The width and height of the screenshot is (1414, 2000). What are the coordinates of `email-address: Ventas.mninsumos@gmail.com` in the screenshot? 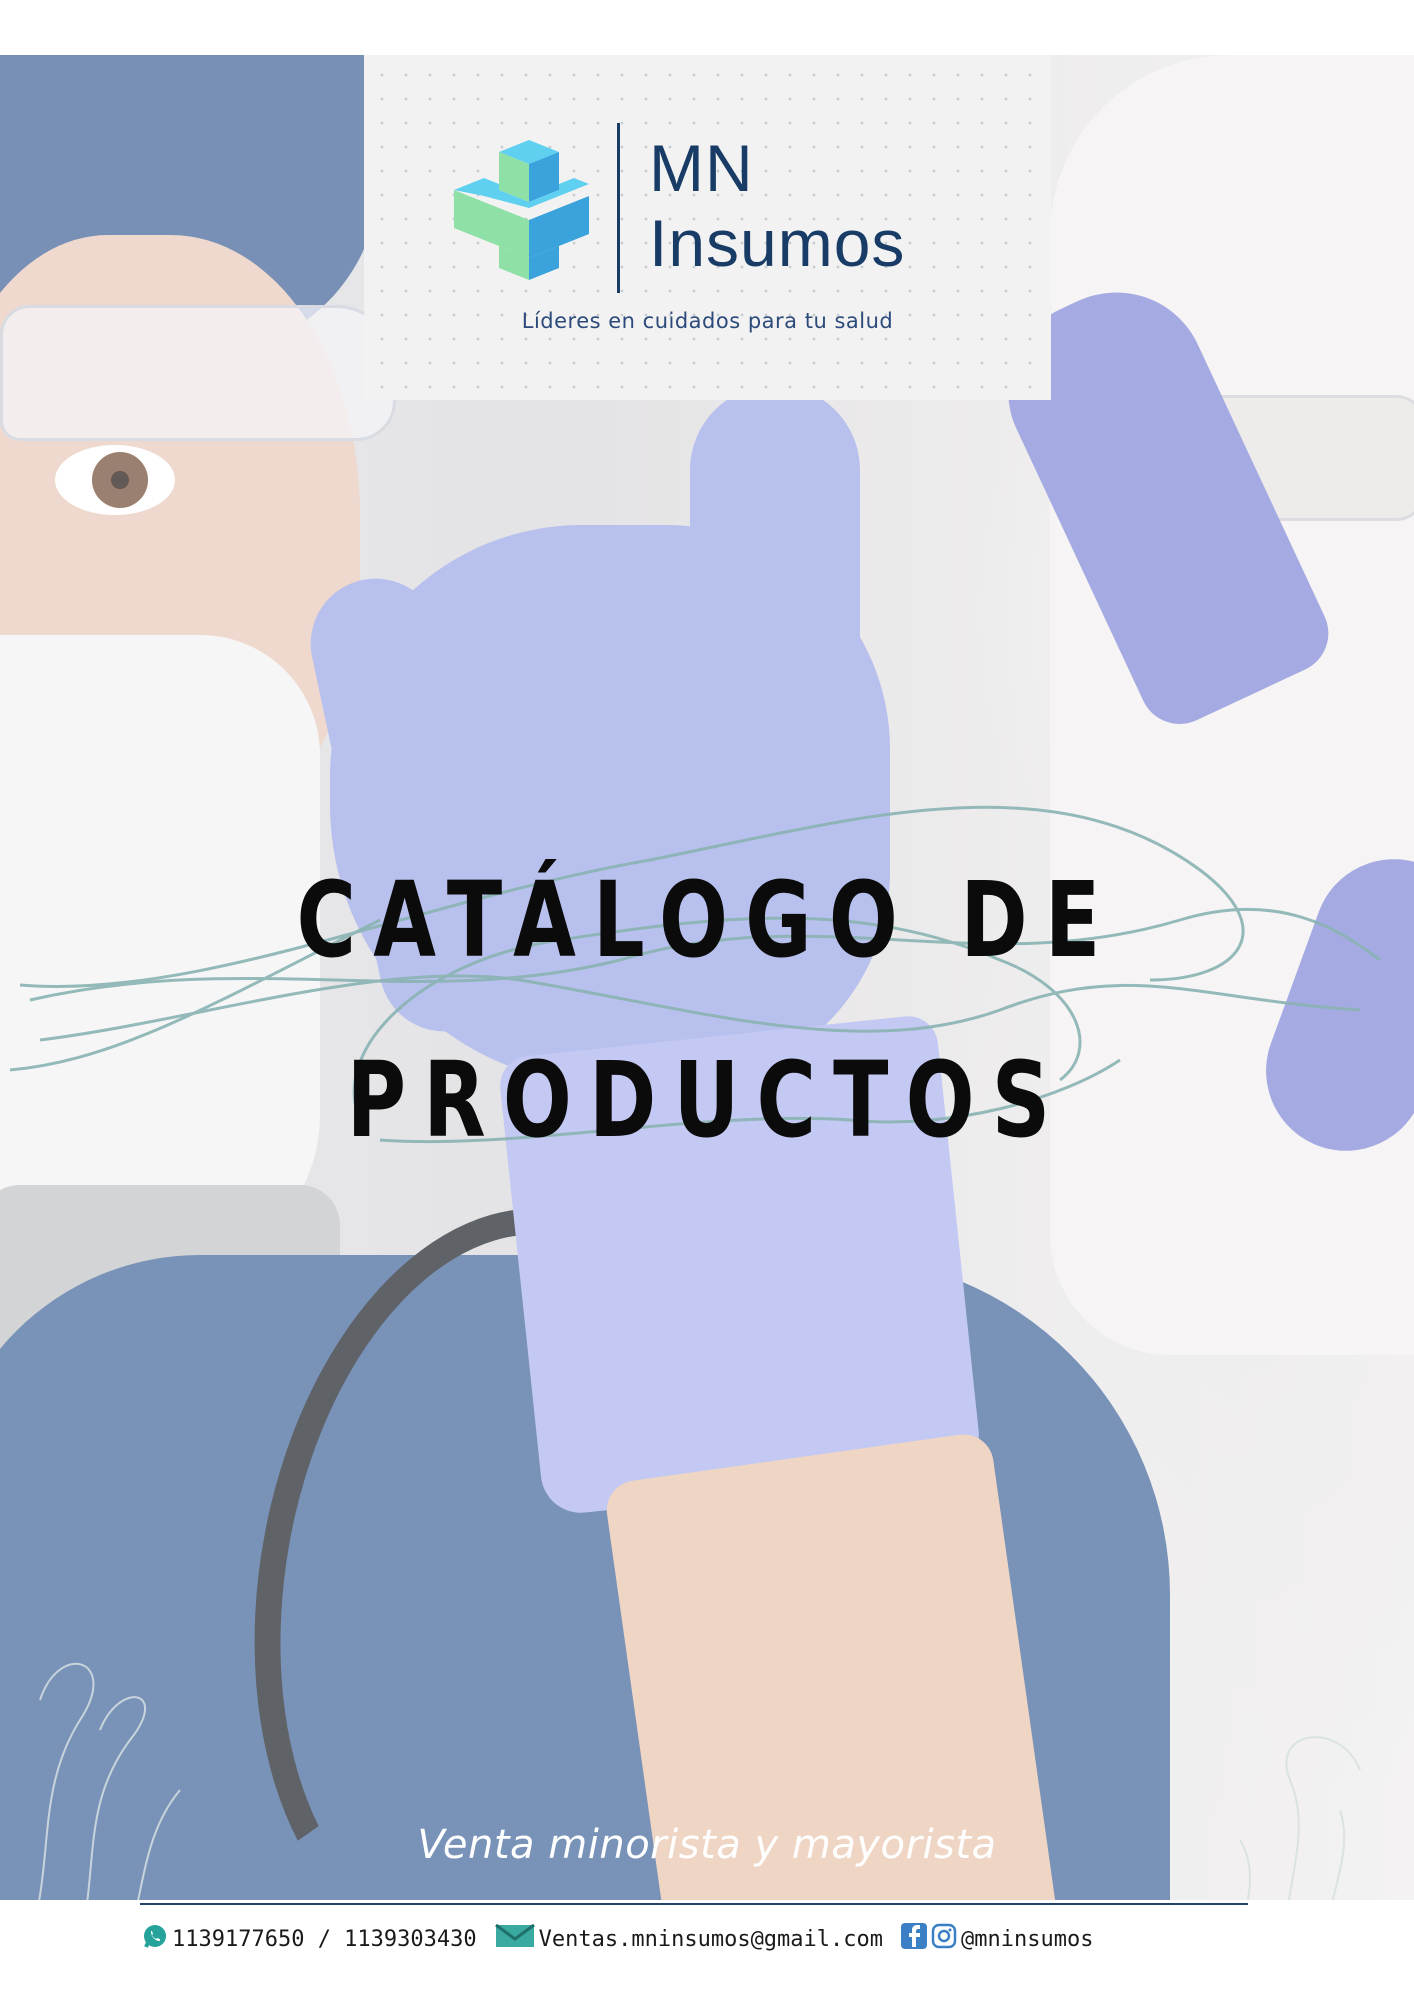 It's located at (711, 1939).